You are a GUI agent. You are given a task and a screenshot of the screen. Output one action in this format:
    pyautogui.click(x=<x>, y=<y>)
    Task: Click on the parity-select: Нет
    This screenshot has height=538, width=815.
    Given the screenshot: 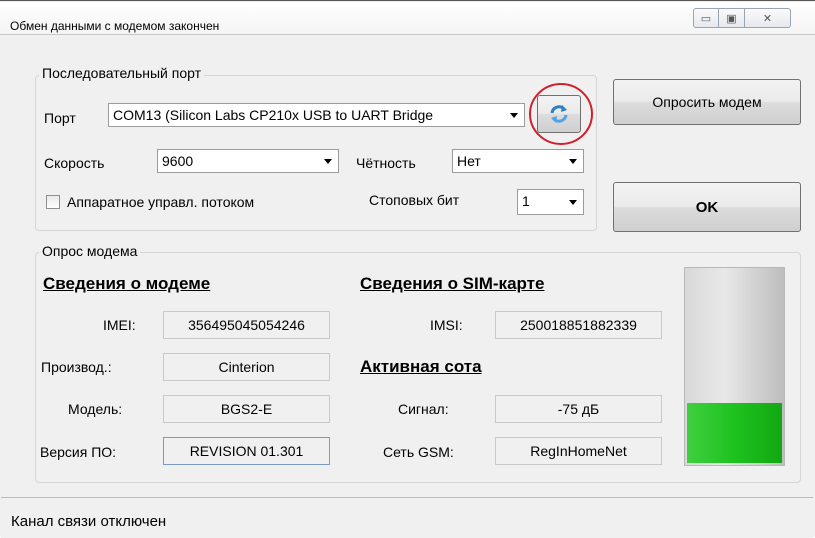 What is the action you would take?
    pyautogui.click(x=518, y=161)
    